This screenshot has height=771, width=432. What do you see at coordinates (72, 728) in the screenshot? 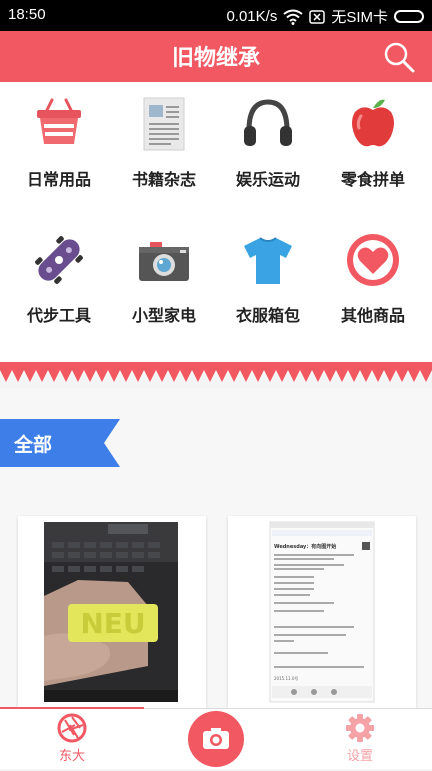
I see `aperture-icon` at bounding box center [72, 728].